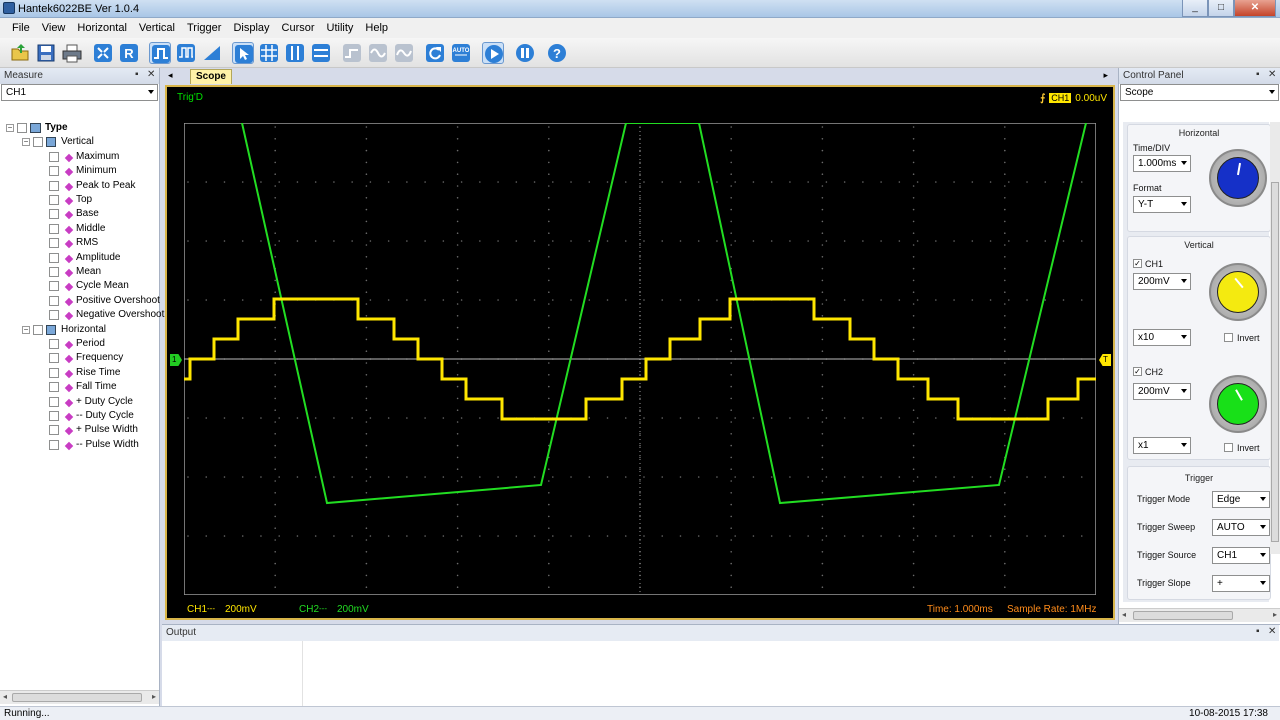  I want to click on measure-item: Amplitude, so click(80, 259).